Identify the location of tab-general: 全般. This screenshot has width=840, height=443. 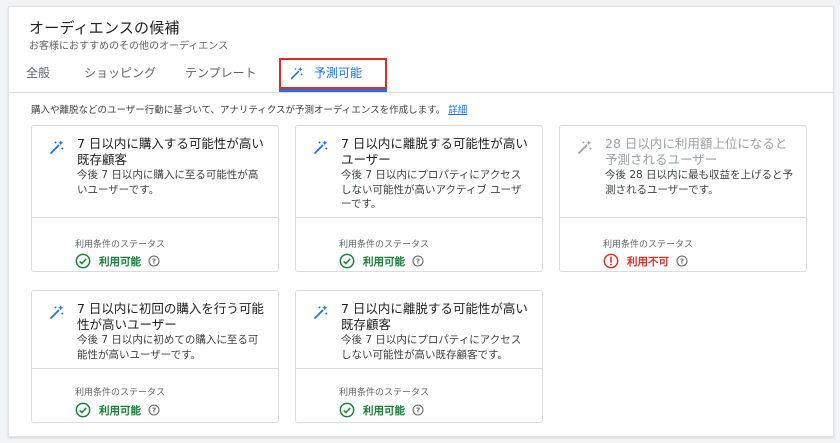
(38, 72).